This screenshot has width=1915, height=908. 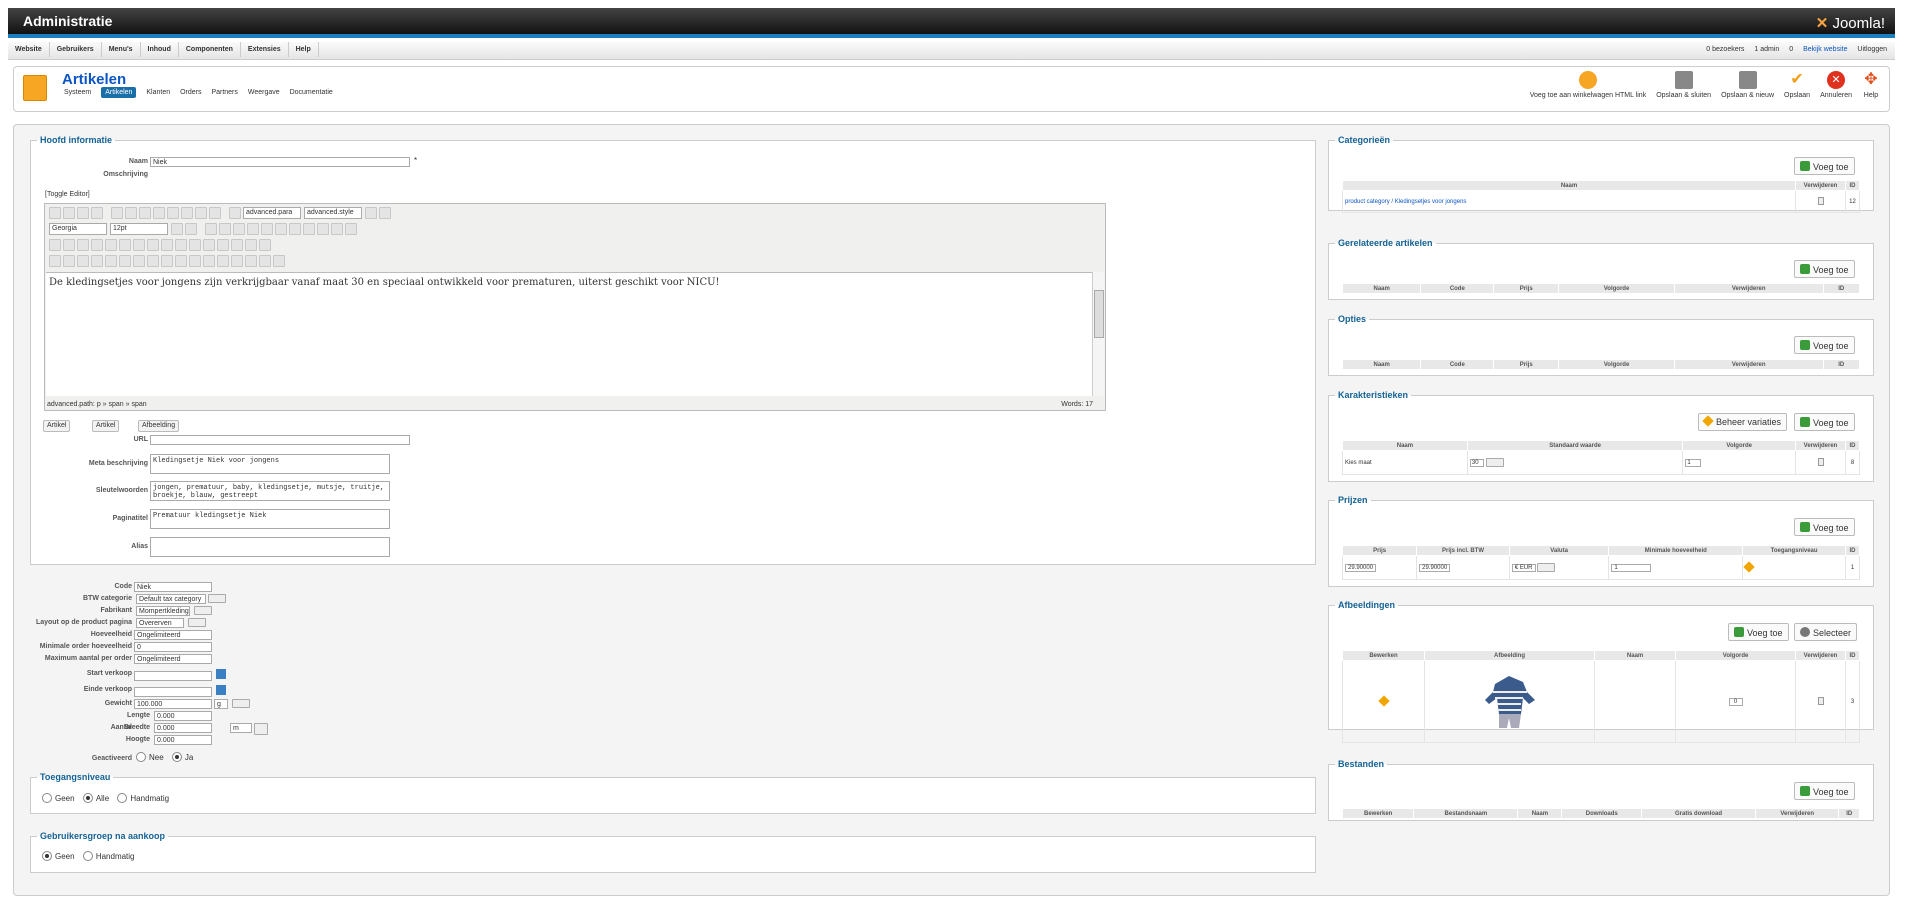 I want to click on char-select-button, so click(x=1494, y=462).